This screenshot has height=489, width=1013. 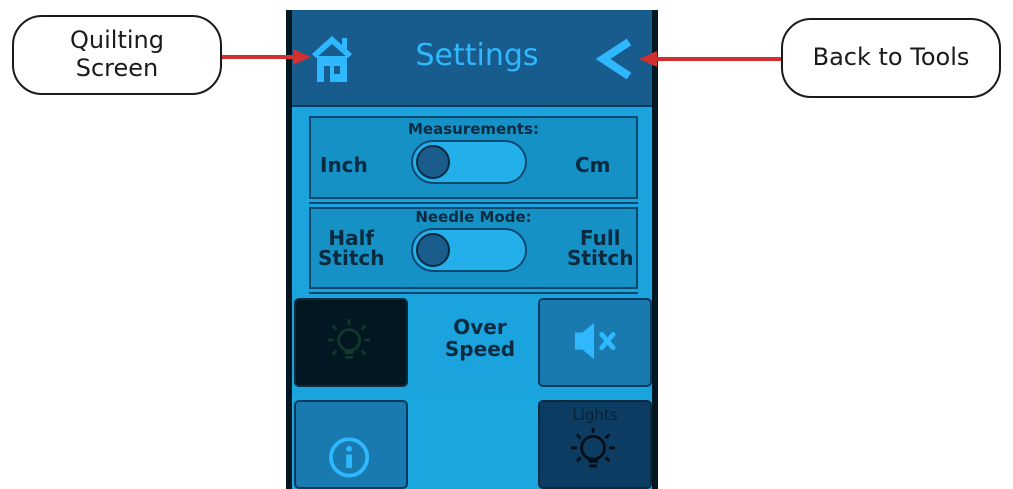 I want to click on callout-arrows, so click(x=501, y=58).